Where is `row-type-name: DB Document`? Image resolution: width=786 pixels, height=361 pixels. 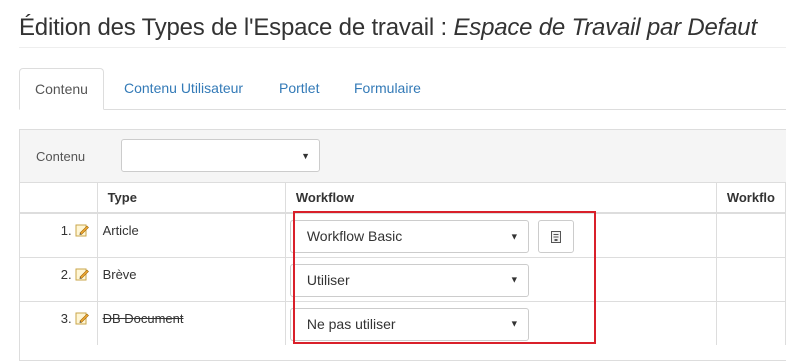 row-type-name: DB Document is located at coordinates (143, 318).